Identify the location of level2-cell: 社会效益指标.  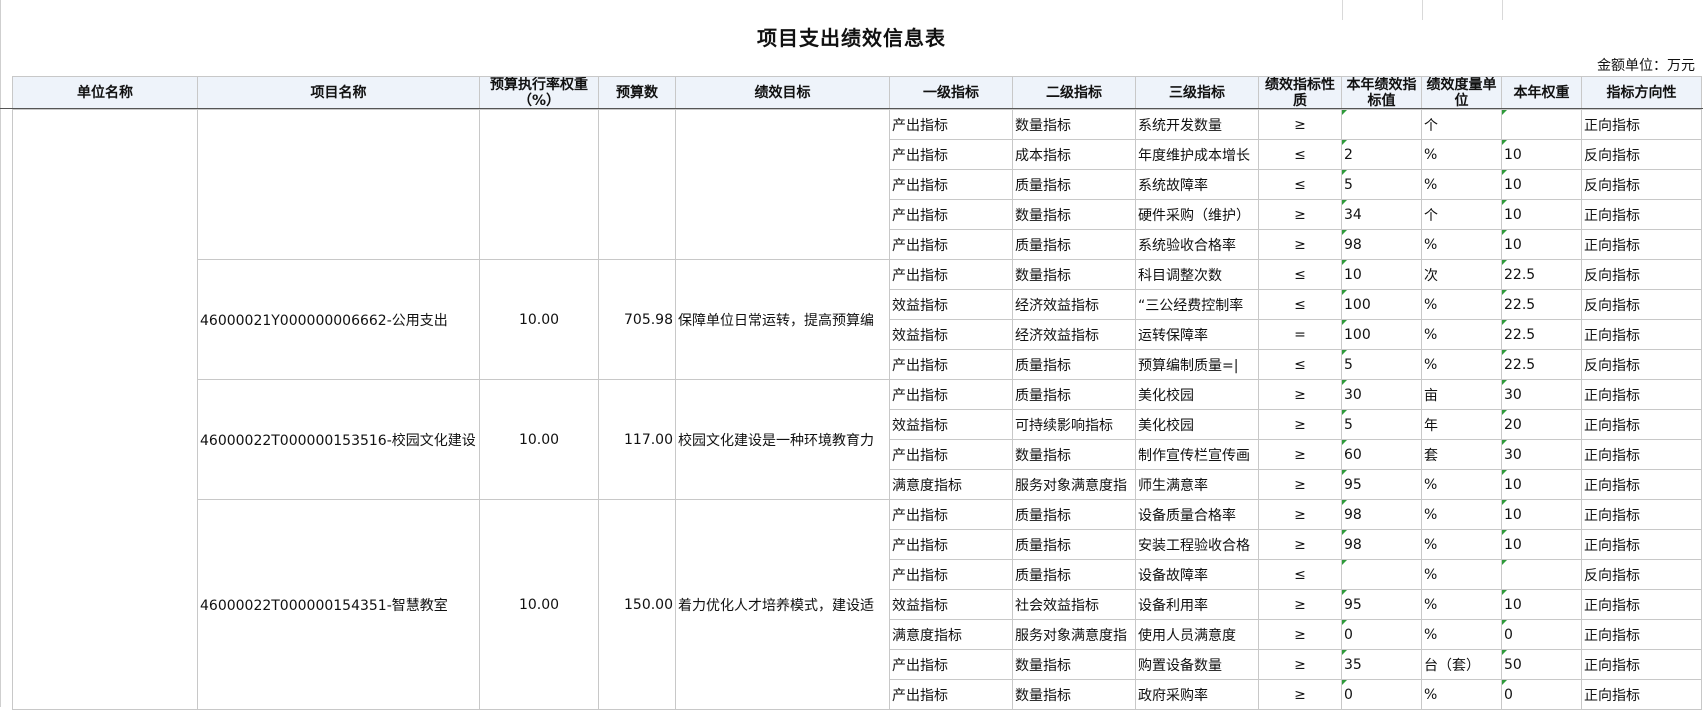
(1074, 604).